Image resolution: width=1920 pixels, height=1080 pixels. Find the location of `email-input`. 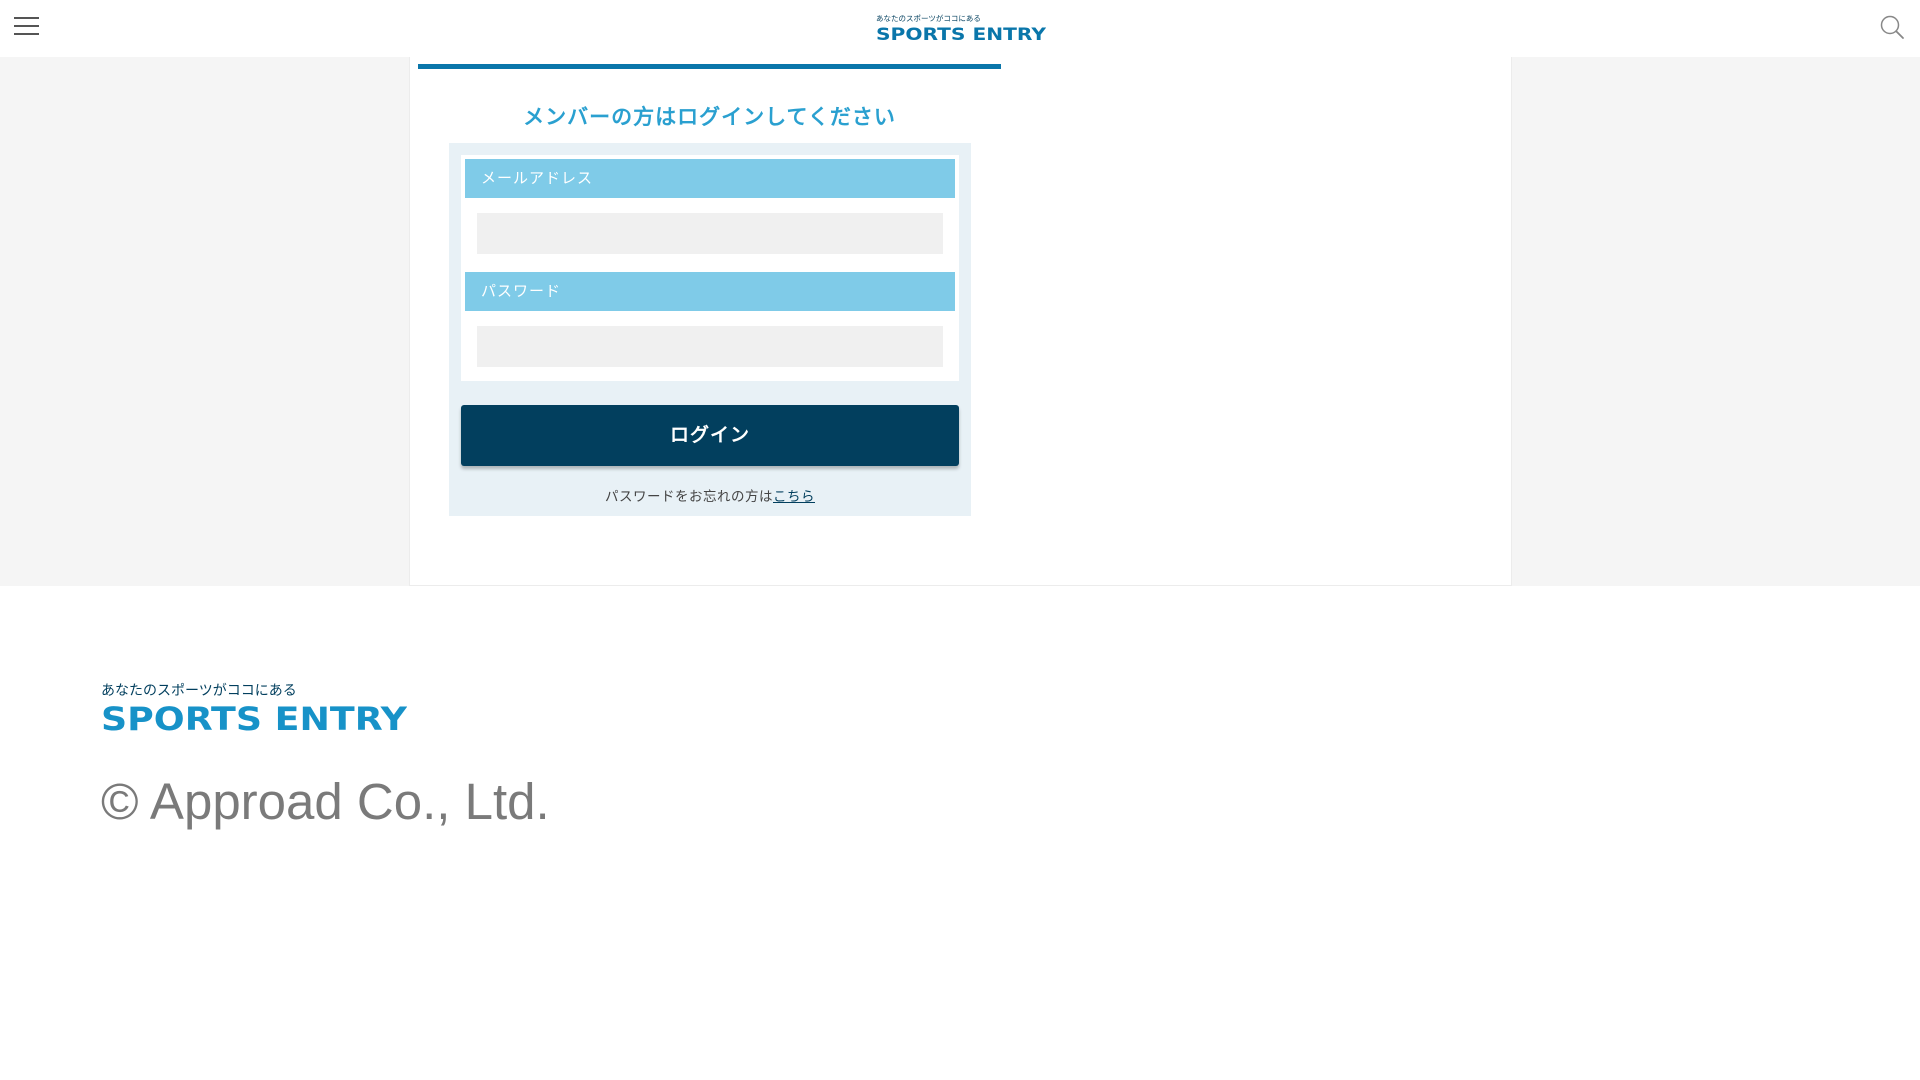

email-input is located at coordinates (710, 233).